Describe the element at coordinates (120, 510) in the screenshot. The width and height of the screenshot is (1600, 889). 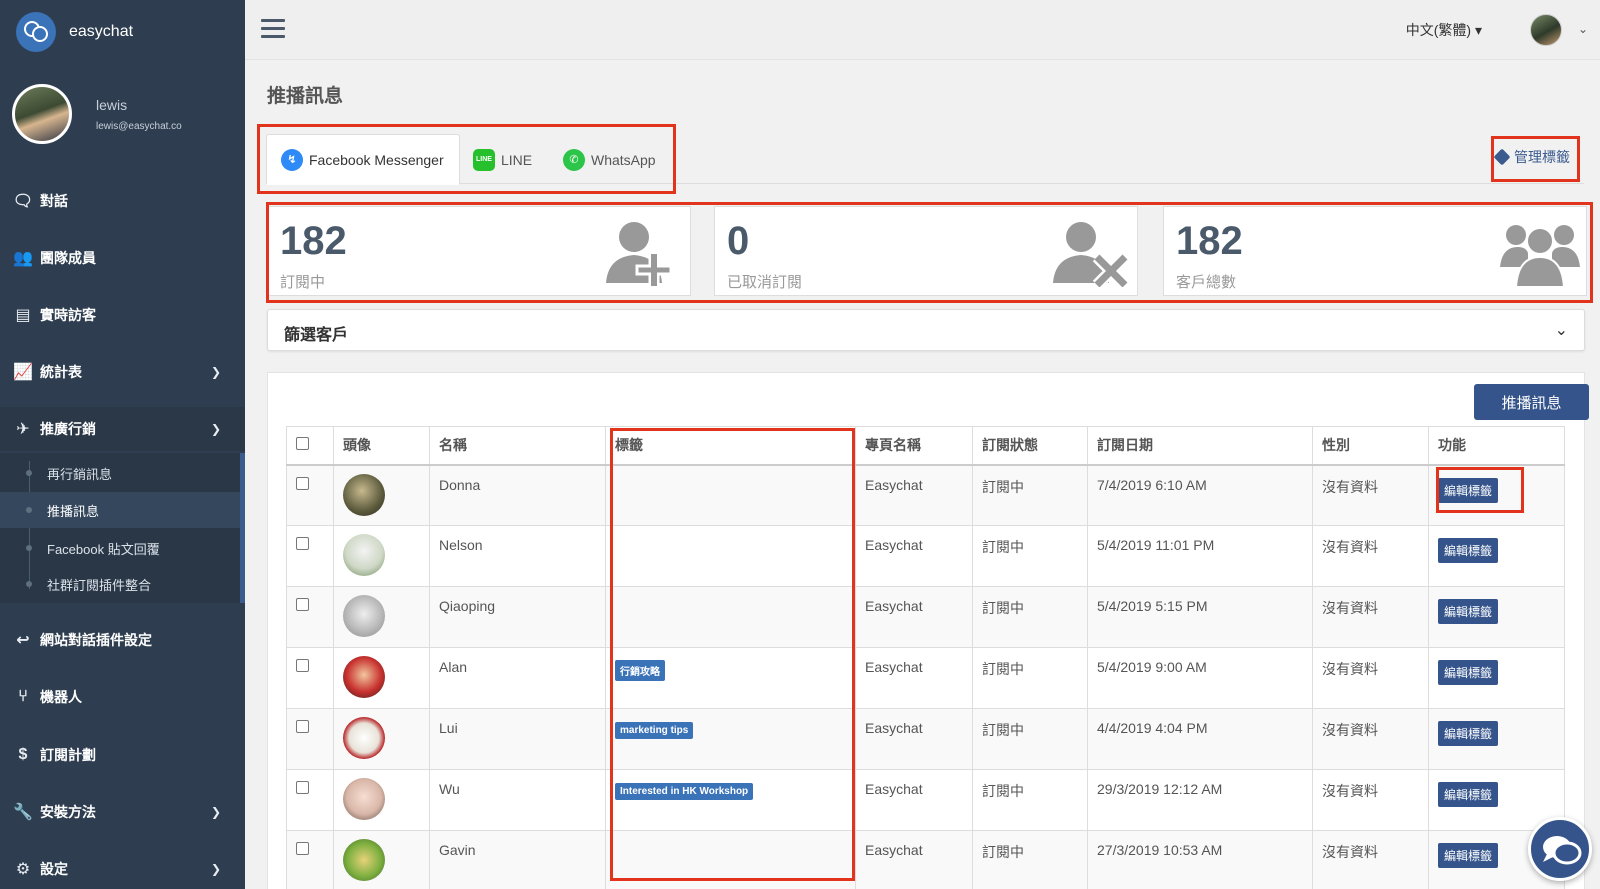
I see `submenu-item-broadcast: 推播訊息` at that location.